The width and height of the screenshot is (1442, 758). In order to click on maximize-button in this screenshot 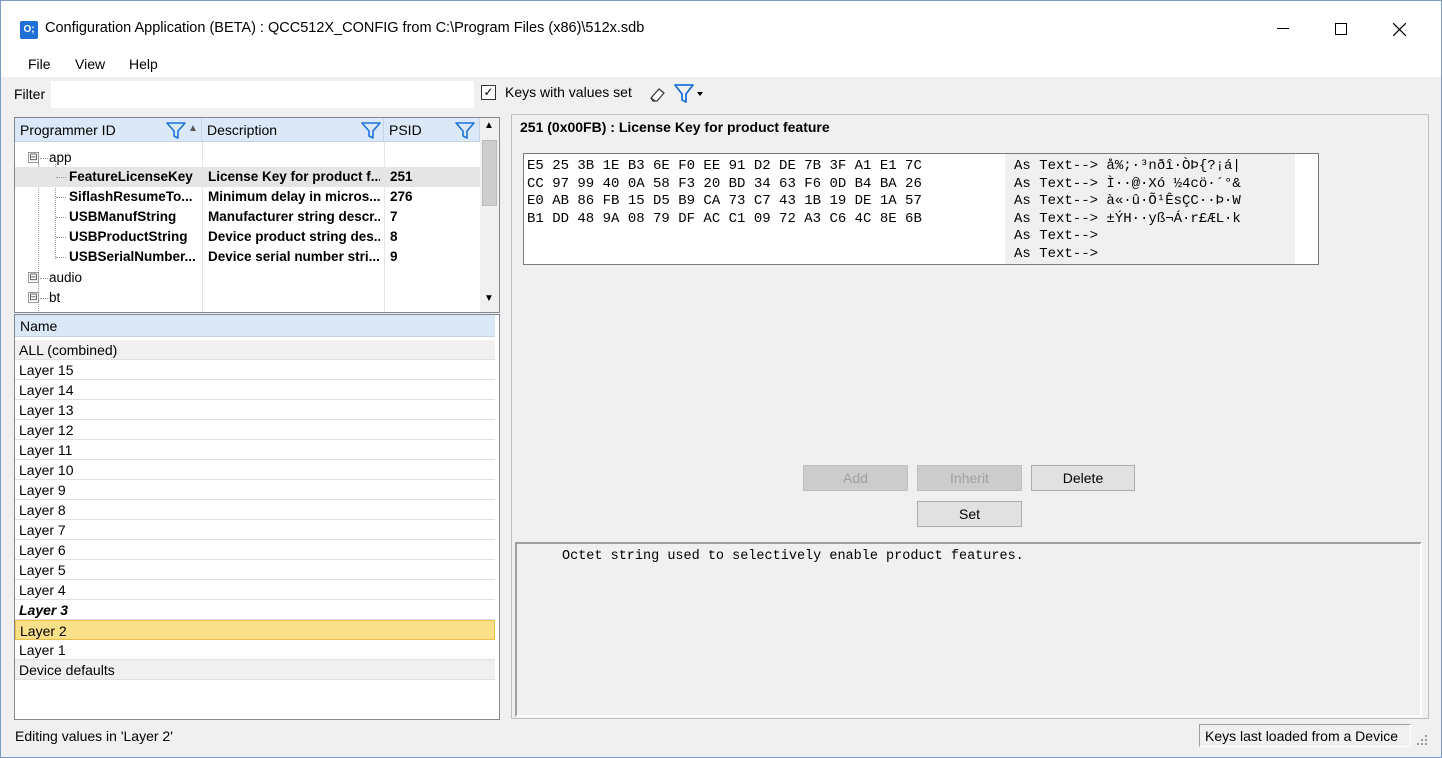, I will do `click(1341, 29)`.